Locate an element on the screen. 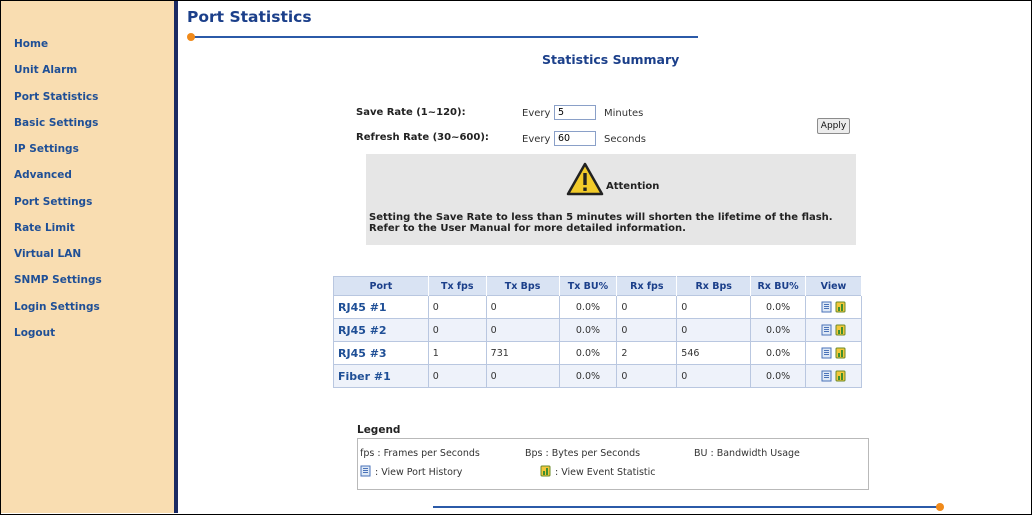 This screenshot has width=1032, height=515. table-row: RJ45 #3 1 731 0.0% 2 546 0.0% is located at coordinates (597, 353).